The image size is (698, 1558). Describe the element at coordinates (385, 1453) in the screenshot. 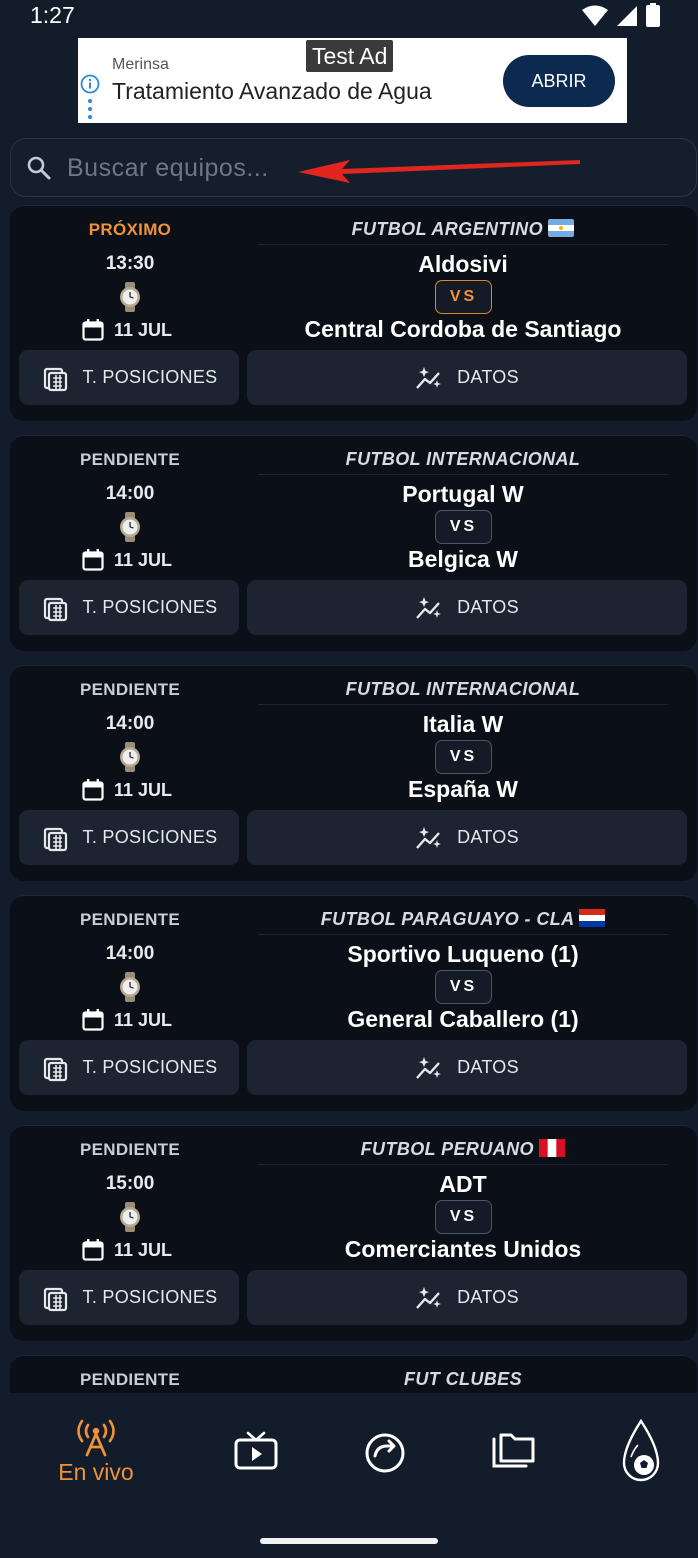

I see `nav-history` at that location.